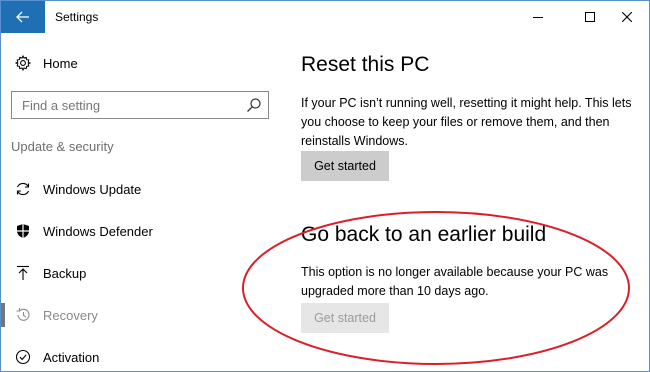 This screenshot has height=372, width=650. I want to click on title-bar: Settings, so click(325, 17).